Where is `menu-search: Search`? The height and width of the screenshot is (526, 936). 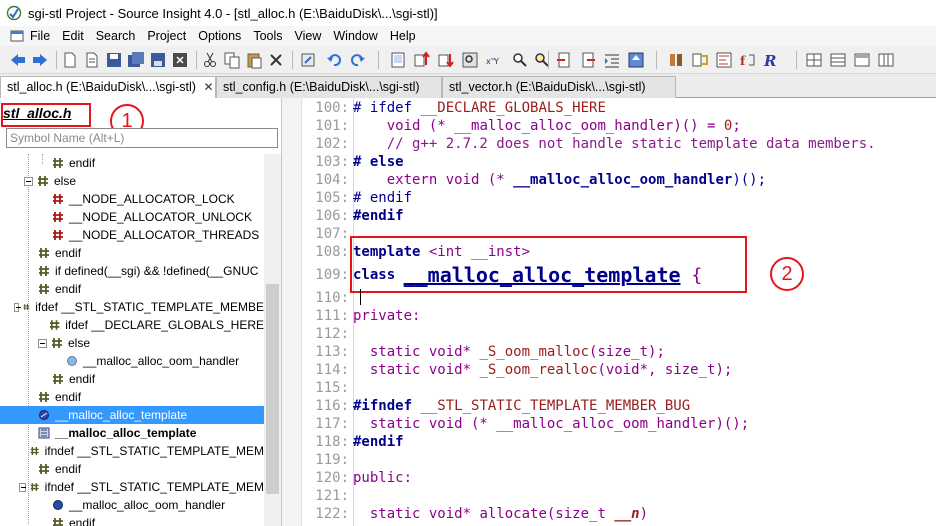
menu-search: Search is located at coordinates (116, 36).